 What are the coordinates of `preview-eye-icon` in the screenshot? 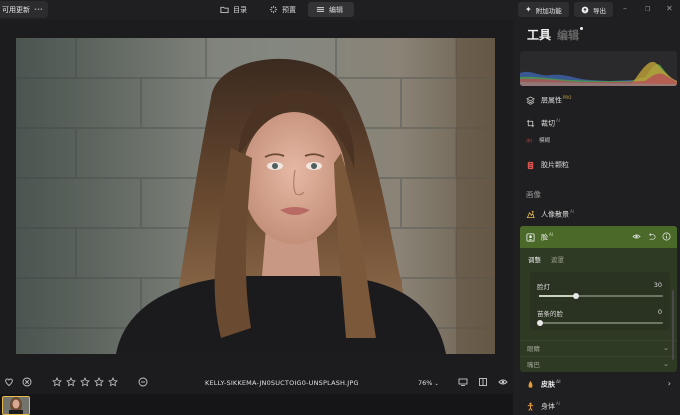 It's located at (503, 382).